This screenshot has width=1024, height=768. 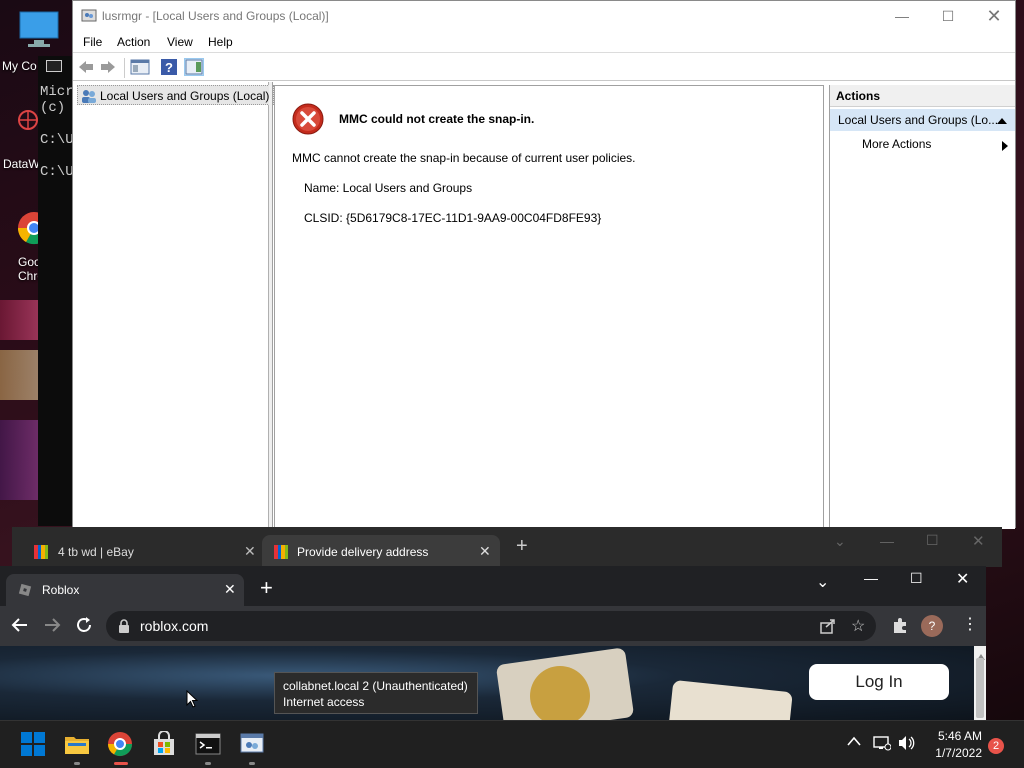 I want to click on desktop-label-datawrapper: DataW, so click(x=21, y=164).